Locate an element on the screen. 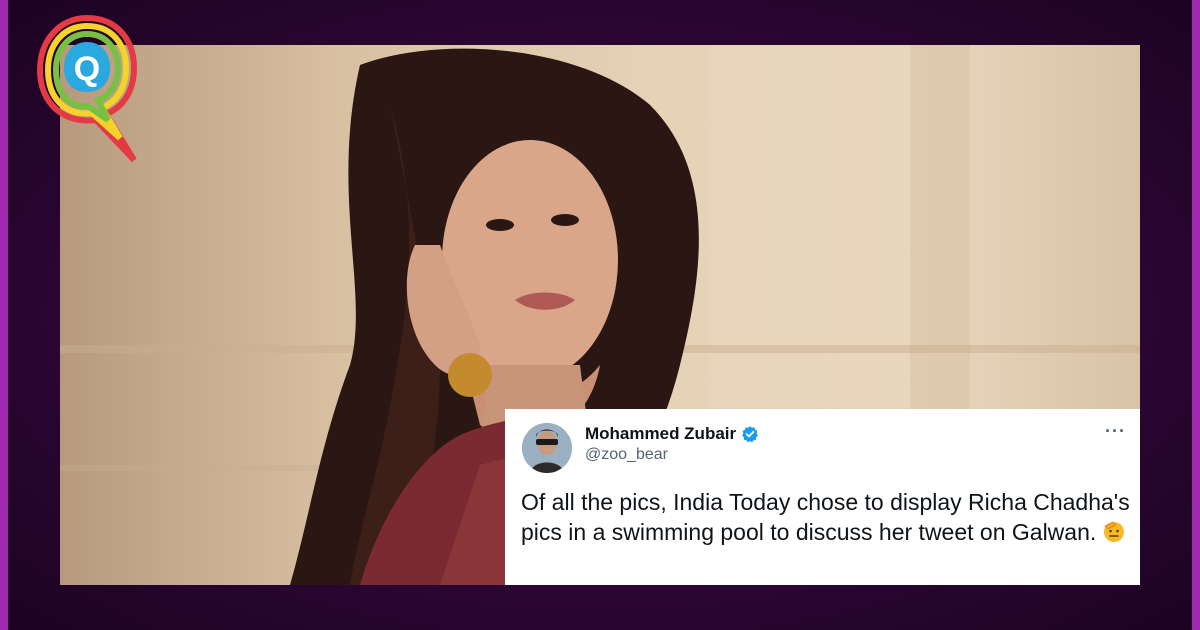  verified-badge-icon is located at coordinates (750, 434).